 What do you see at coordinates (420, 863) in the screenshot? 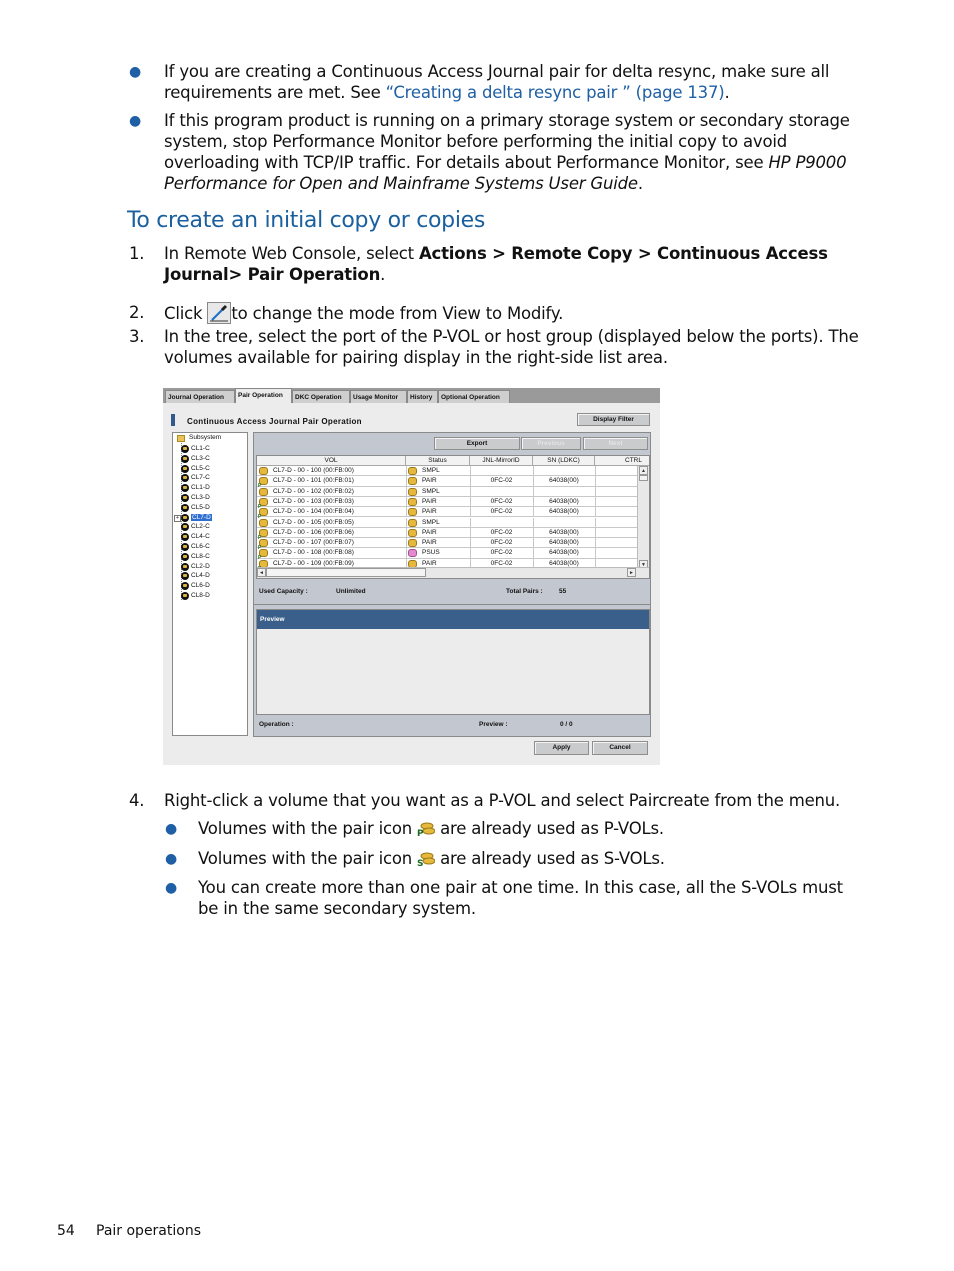
I see `svg-text: S` at bounding box center [420, 863].